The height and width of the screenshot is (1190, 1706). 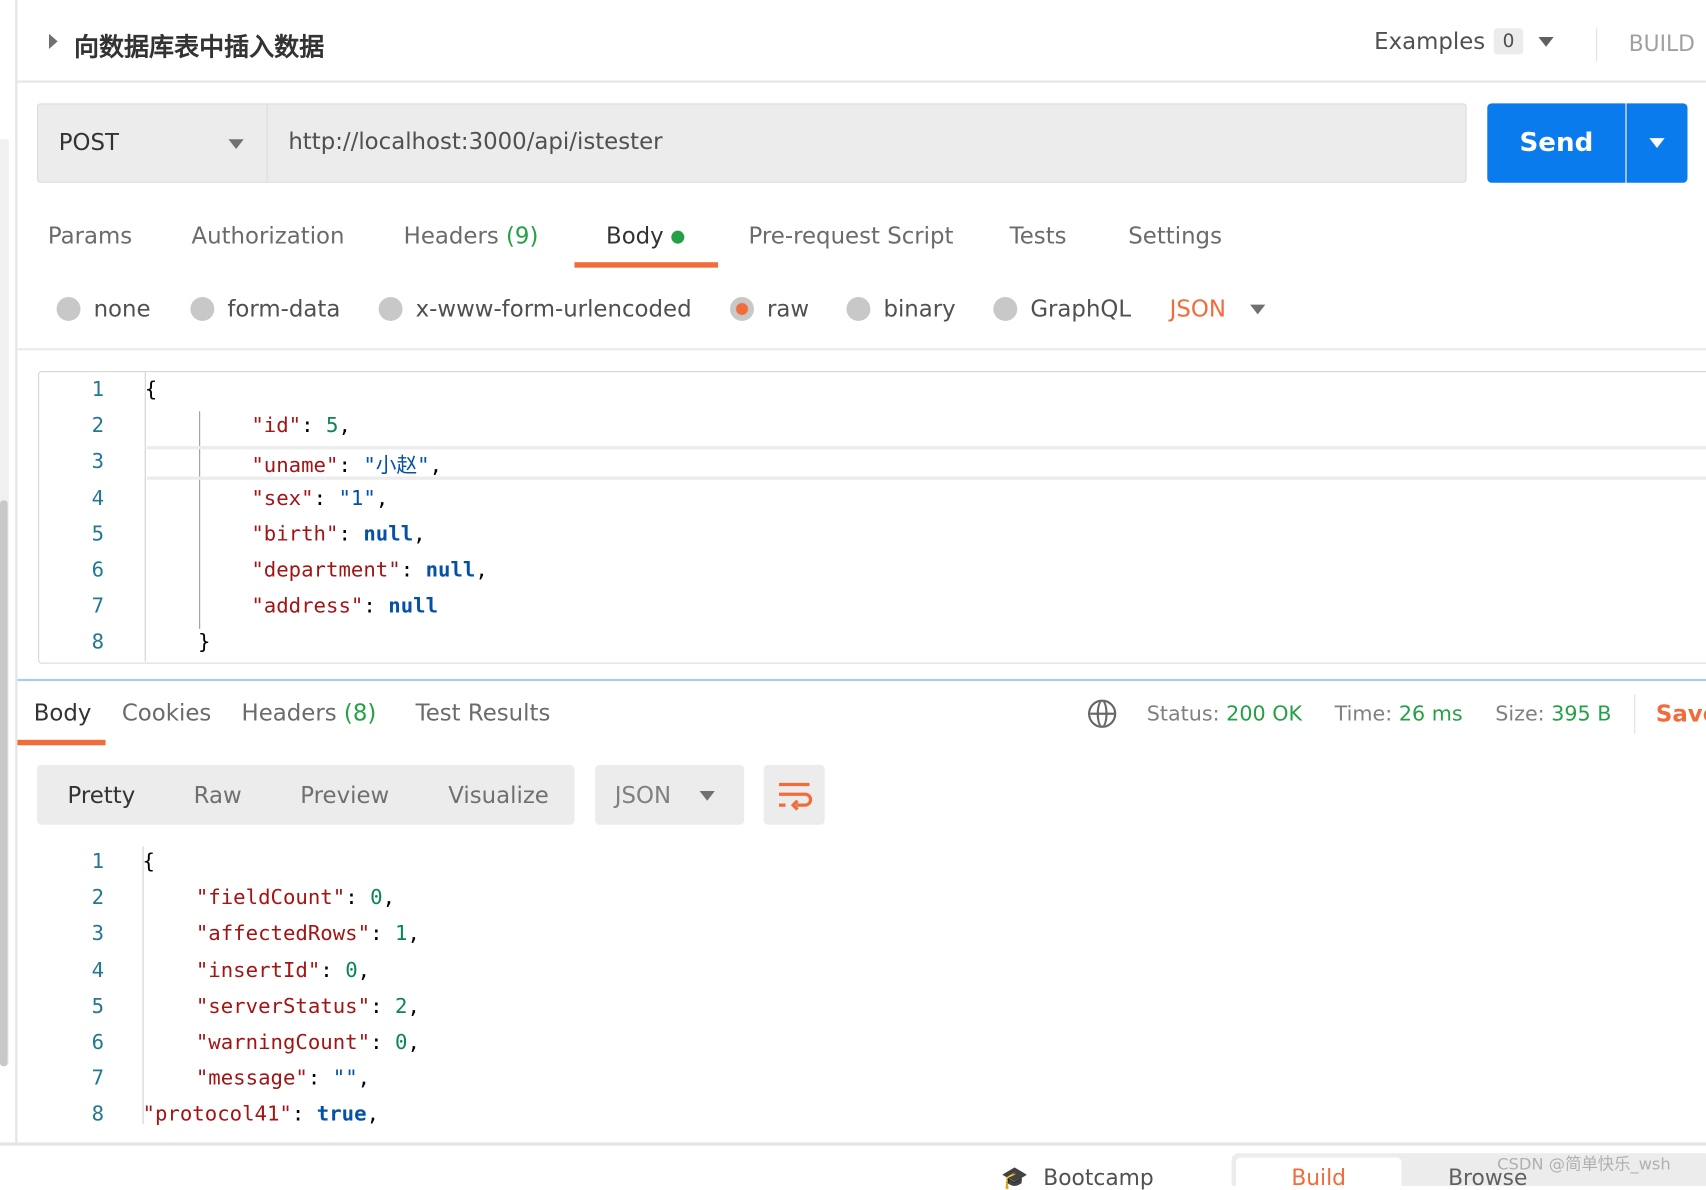 What do you see at coordinates (308, 934) in the screenshot?
I see `code-line: "affectedRows": 1,` at bounding box center [308, 934].